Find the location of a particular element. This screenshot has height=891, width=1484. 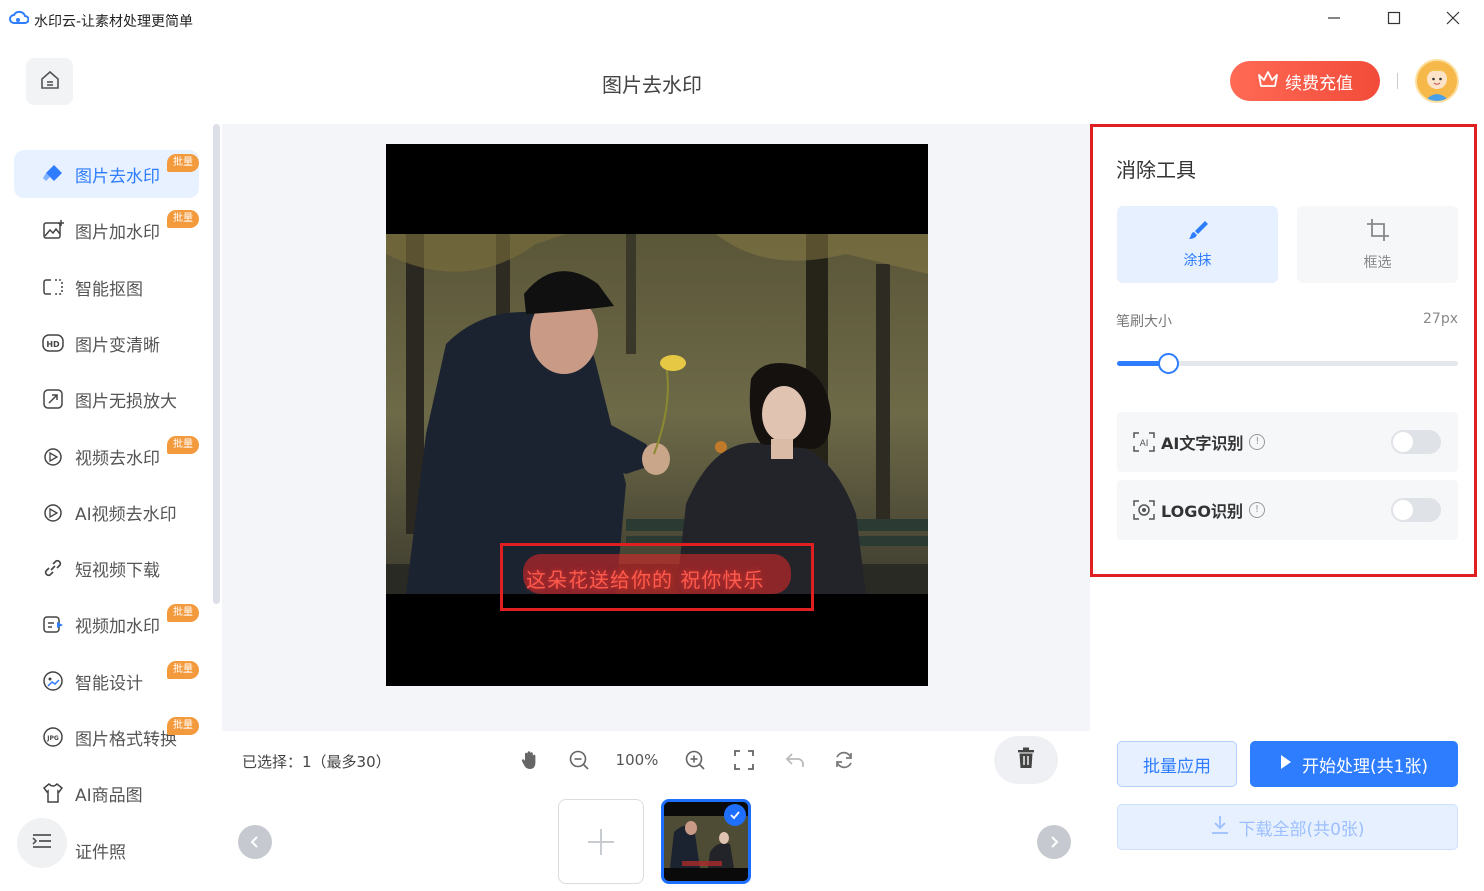

sidebar-item: HD 图片变清晰 is located at coordinates (106, 343).